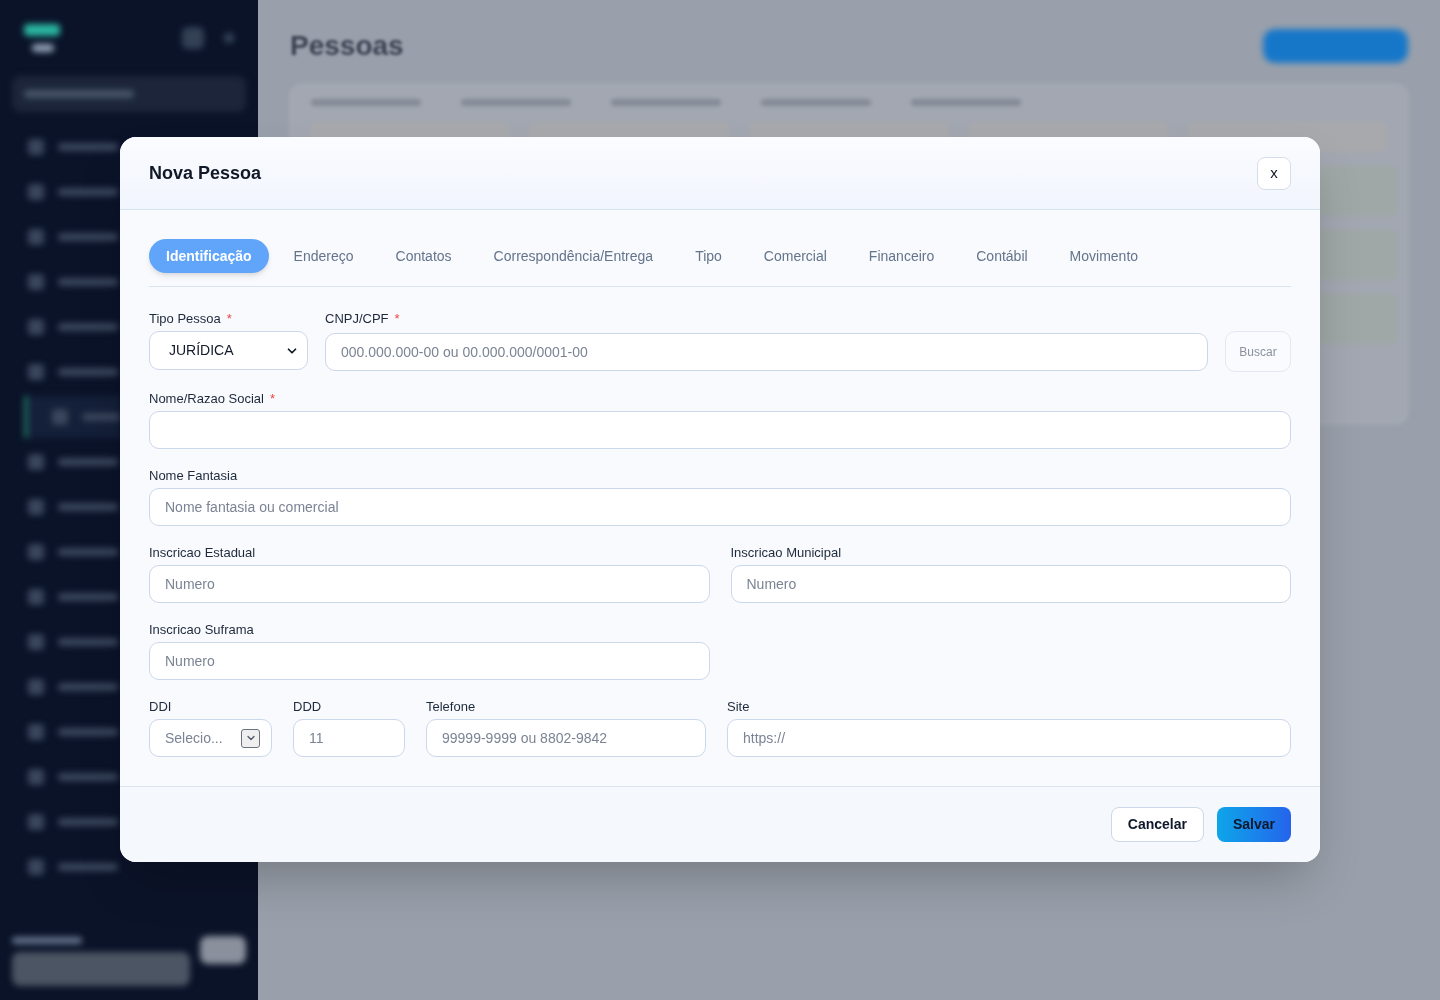 This screenshot has width=1440, height=1000. Describe the element at coordinates (129, 94) in the screenshot. I see `blurred-search-field` at that location.